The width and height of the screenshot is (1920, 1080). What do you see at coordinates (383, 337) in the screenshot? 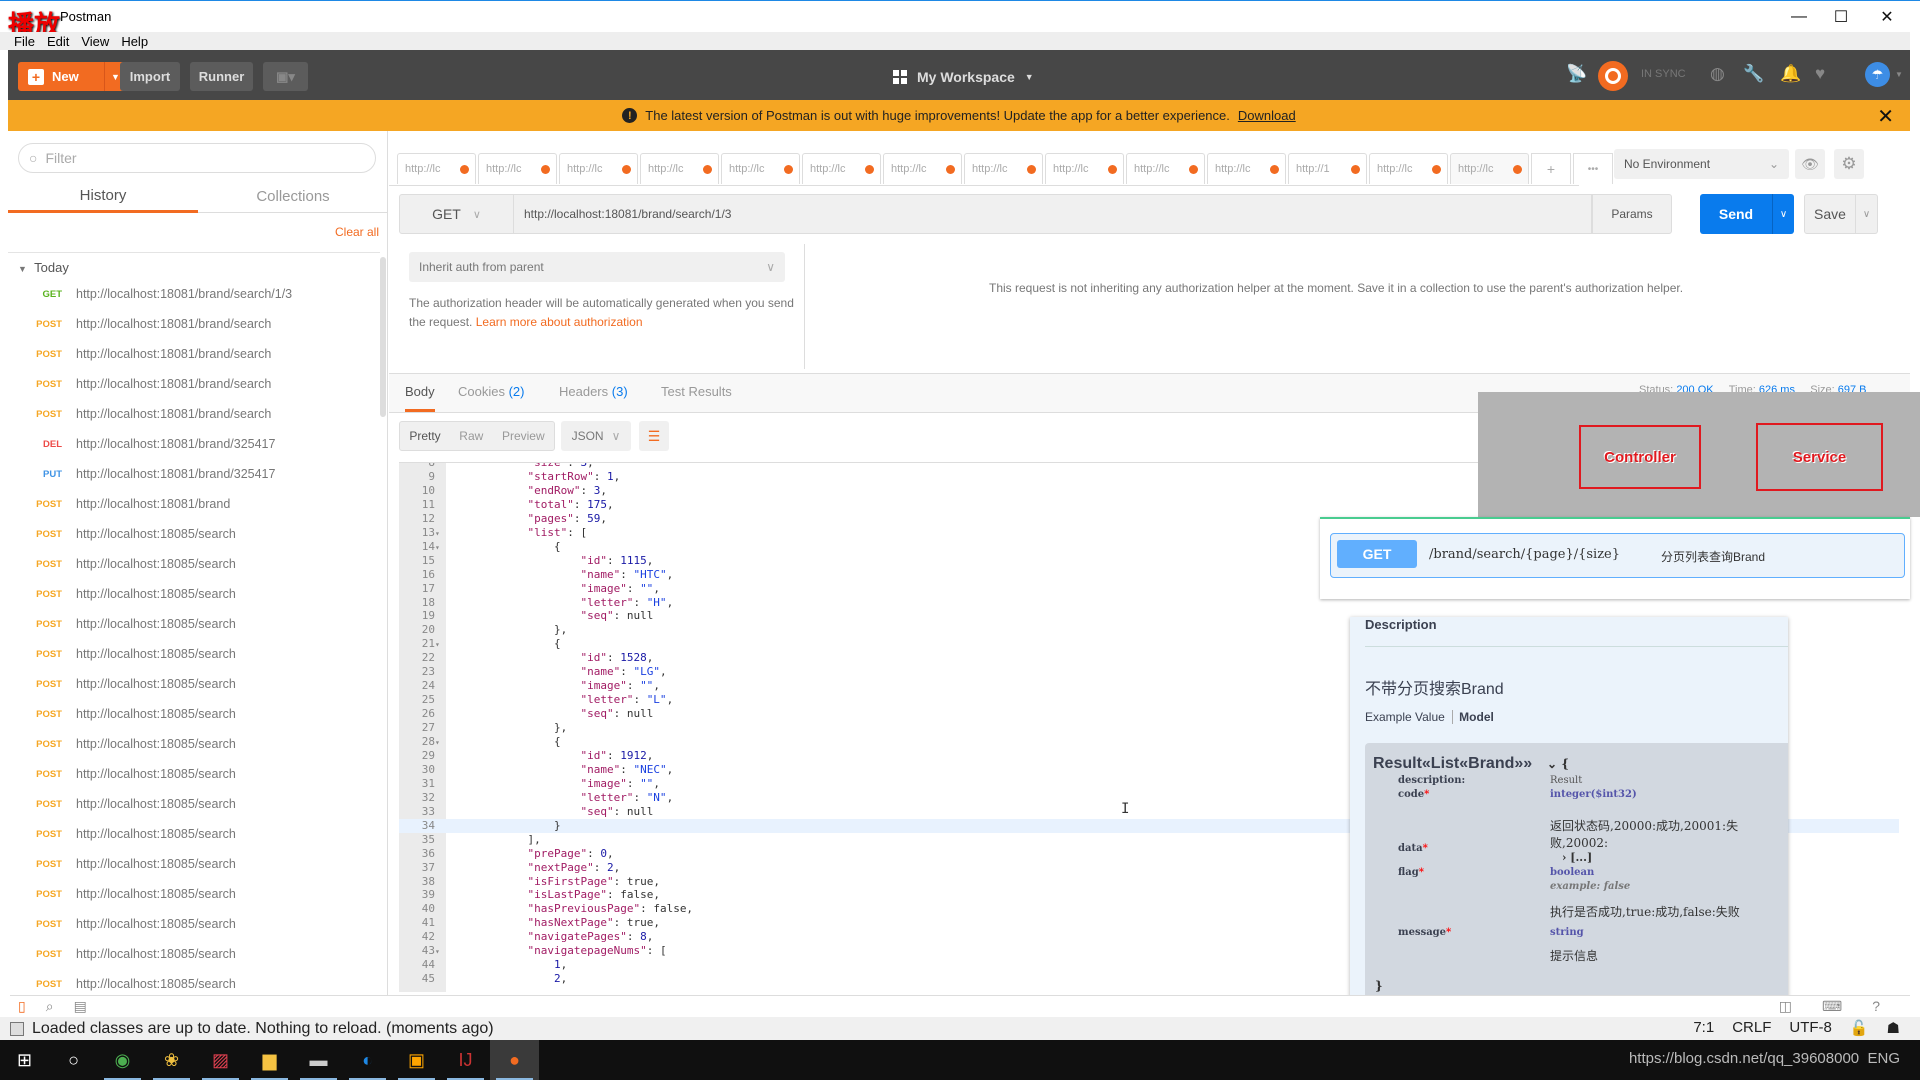
I see `sidebar-scrollbar` at bounding box center [383, 337].